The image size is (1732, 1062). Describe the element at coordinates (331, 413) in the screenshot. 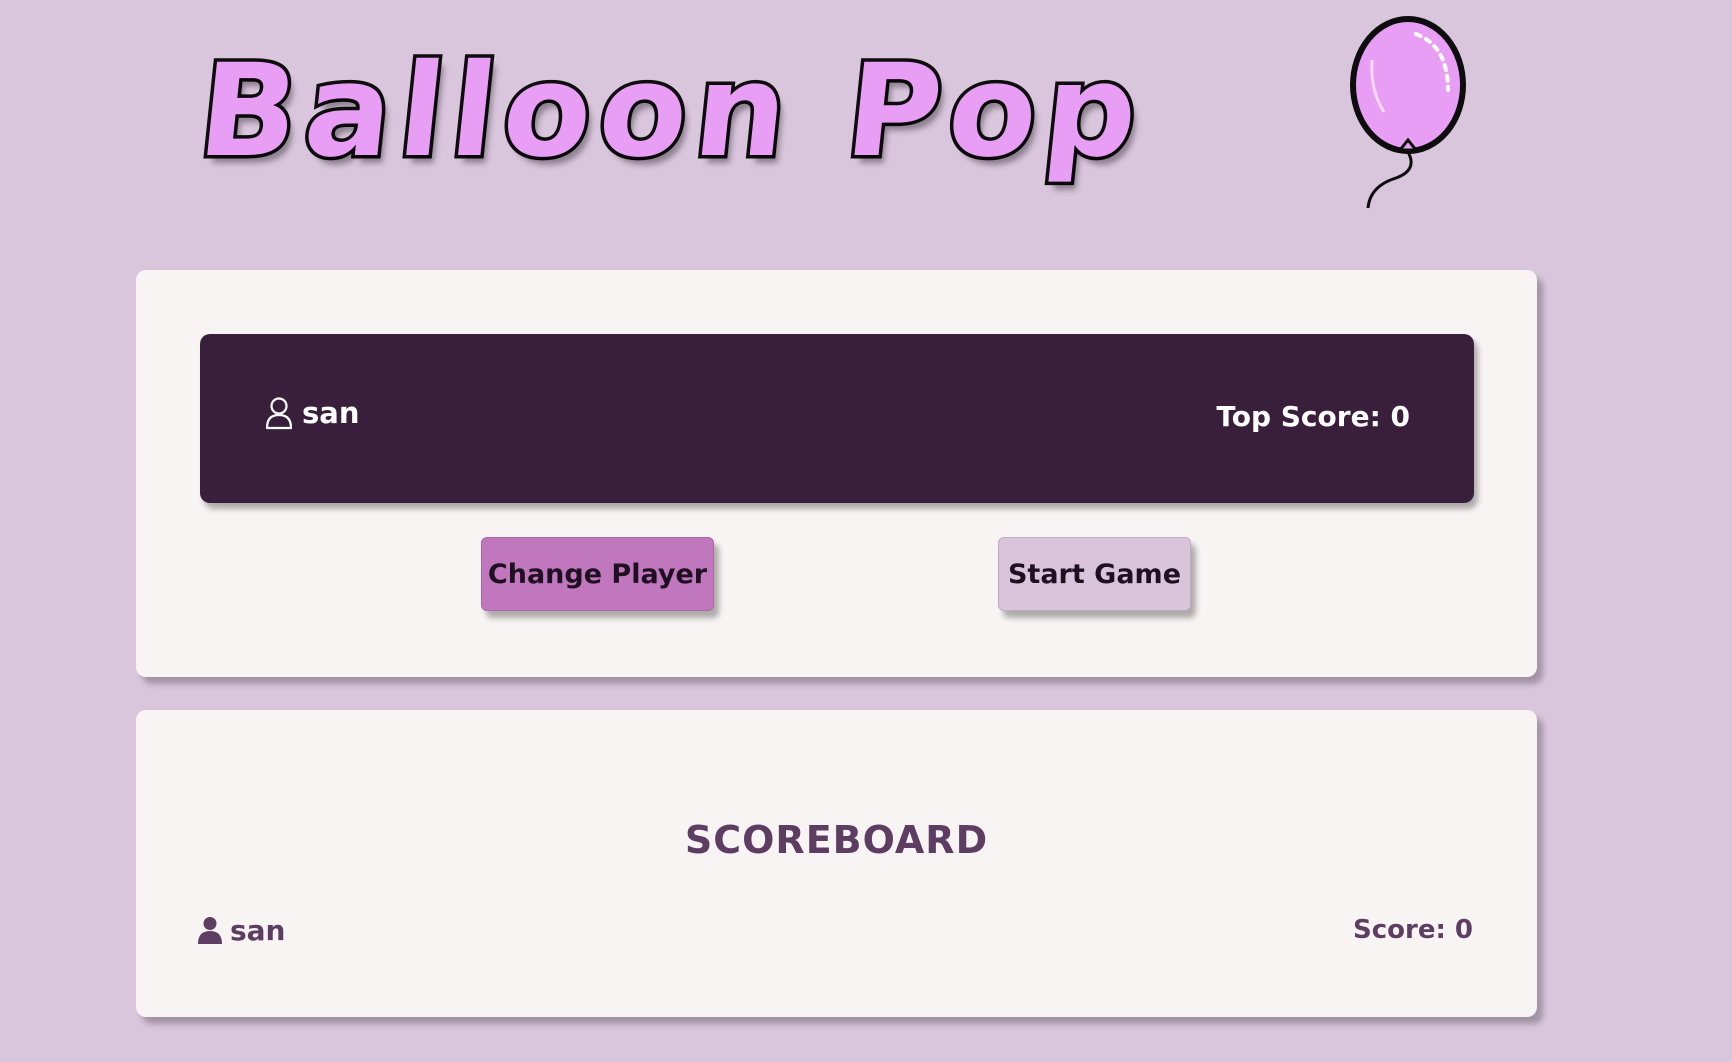

I see `player-name: san` at that location.